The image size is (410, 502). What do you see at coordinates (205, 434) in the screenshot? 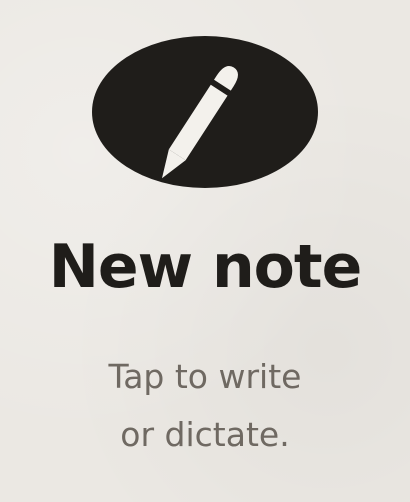
I see `new-note-hint-line-2: or dictate.` at bounding box center [205, 434].